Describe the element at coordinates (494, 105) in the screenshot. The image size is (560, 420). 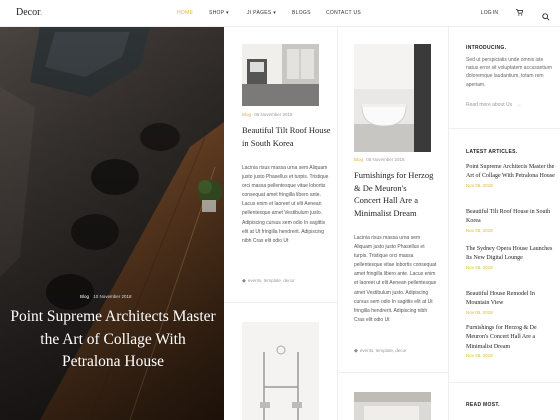
I see `read-more-link: Read more about Us →` at that location.